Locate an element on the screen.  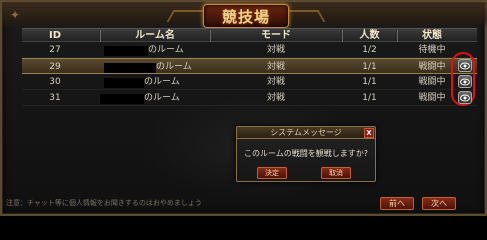
row-id: 31 is located at coordinates (55, 98).